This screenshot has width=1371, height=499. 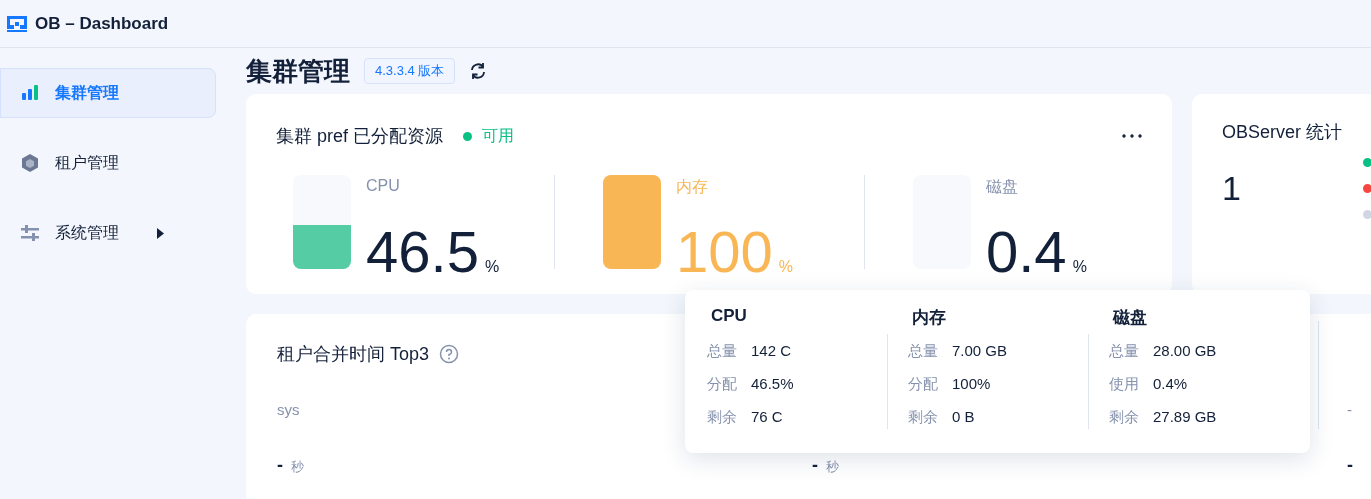 What do you see at coordinates (30, 163) in the screenshot?
I see `hexagon-icon` at bounding box center [30, 163].